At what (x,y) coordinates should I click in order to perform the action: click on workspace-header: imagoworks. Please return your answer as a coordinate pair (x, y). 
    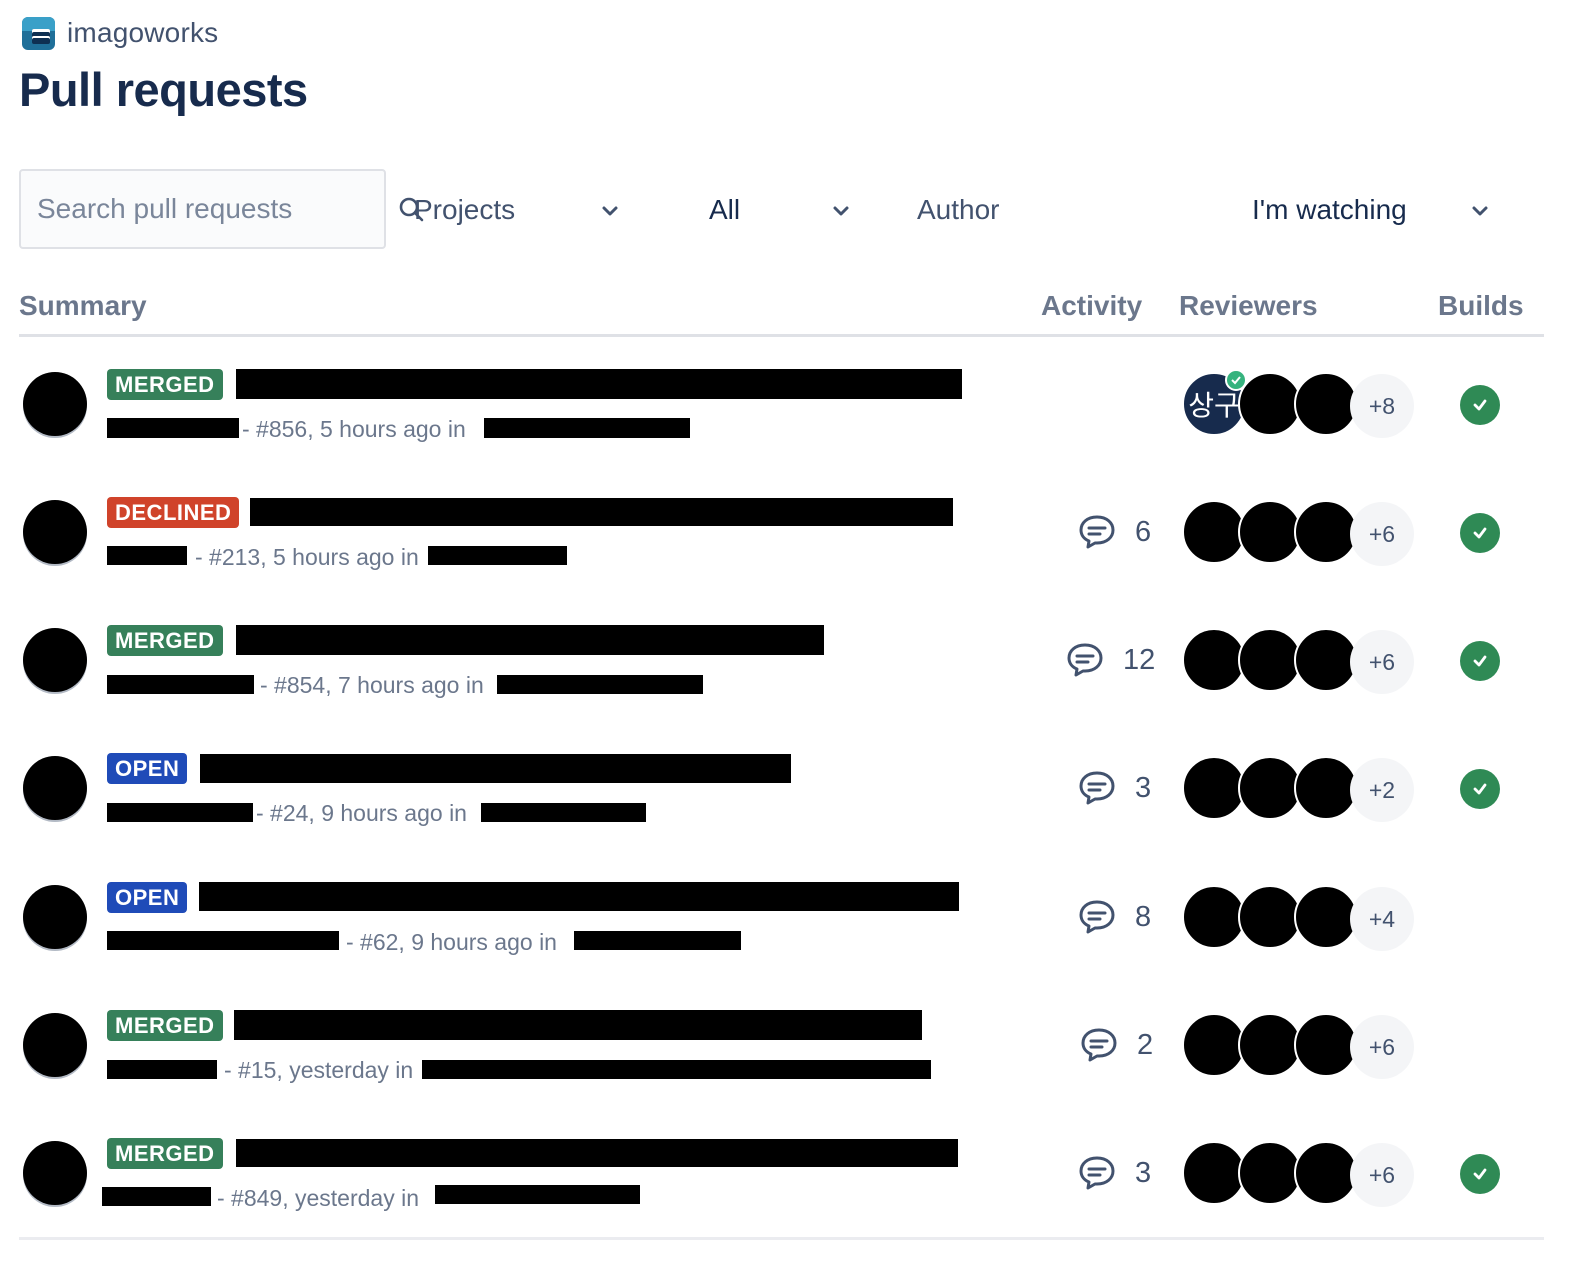
    Looking at the image, I should click on (120, 33).